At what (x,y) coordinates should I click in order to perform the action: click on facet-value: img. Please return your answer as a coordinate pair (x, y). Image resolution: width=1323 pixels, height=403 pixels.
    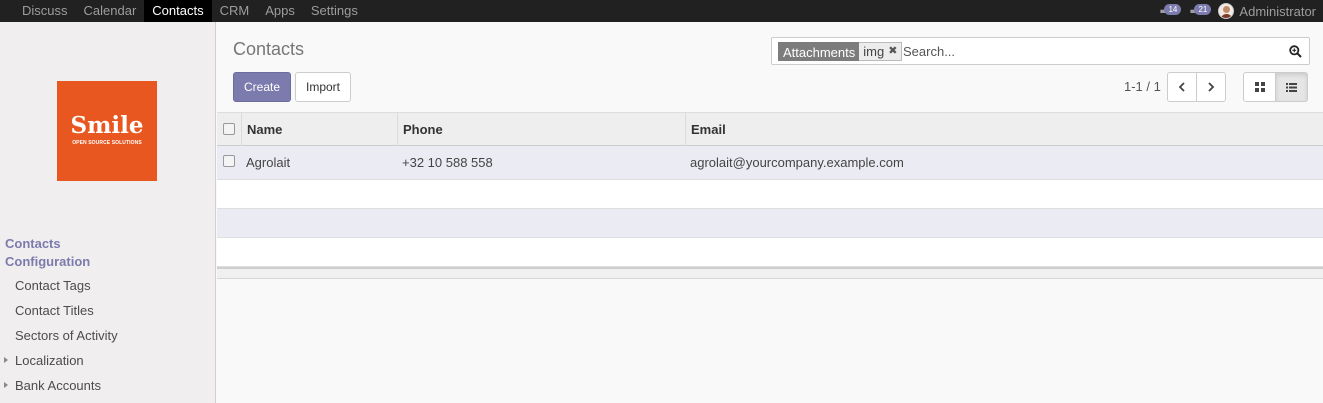
    Looking at the image, I should click on (874, 51).